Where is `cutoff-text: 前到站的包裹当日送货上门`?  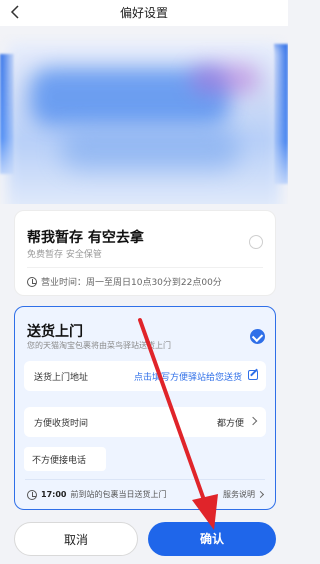
cutoff-text: 前到站的包裹当日送货上门 is located at coordinates (118, 494).